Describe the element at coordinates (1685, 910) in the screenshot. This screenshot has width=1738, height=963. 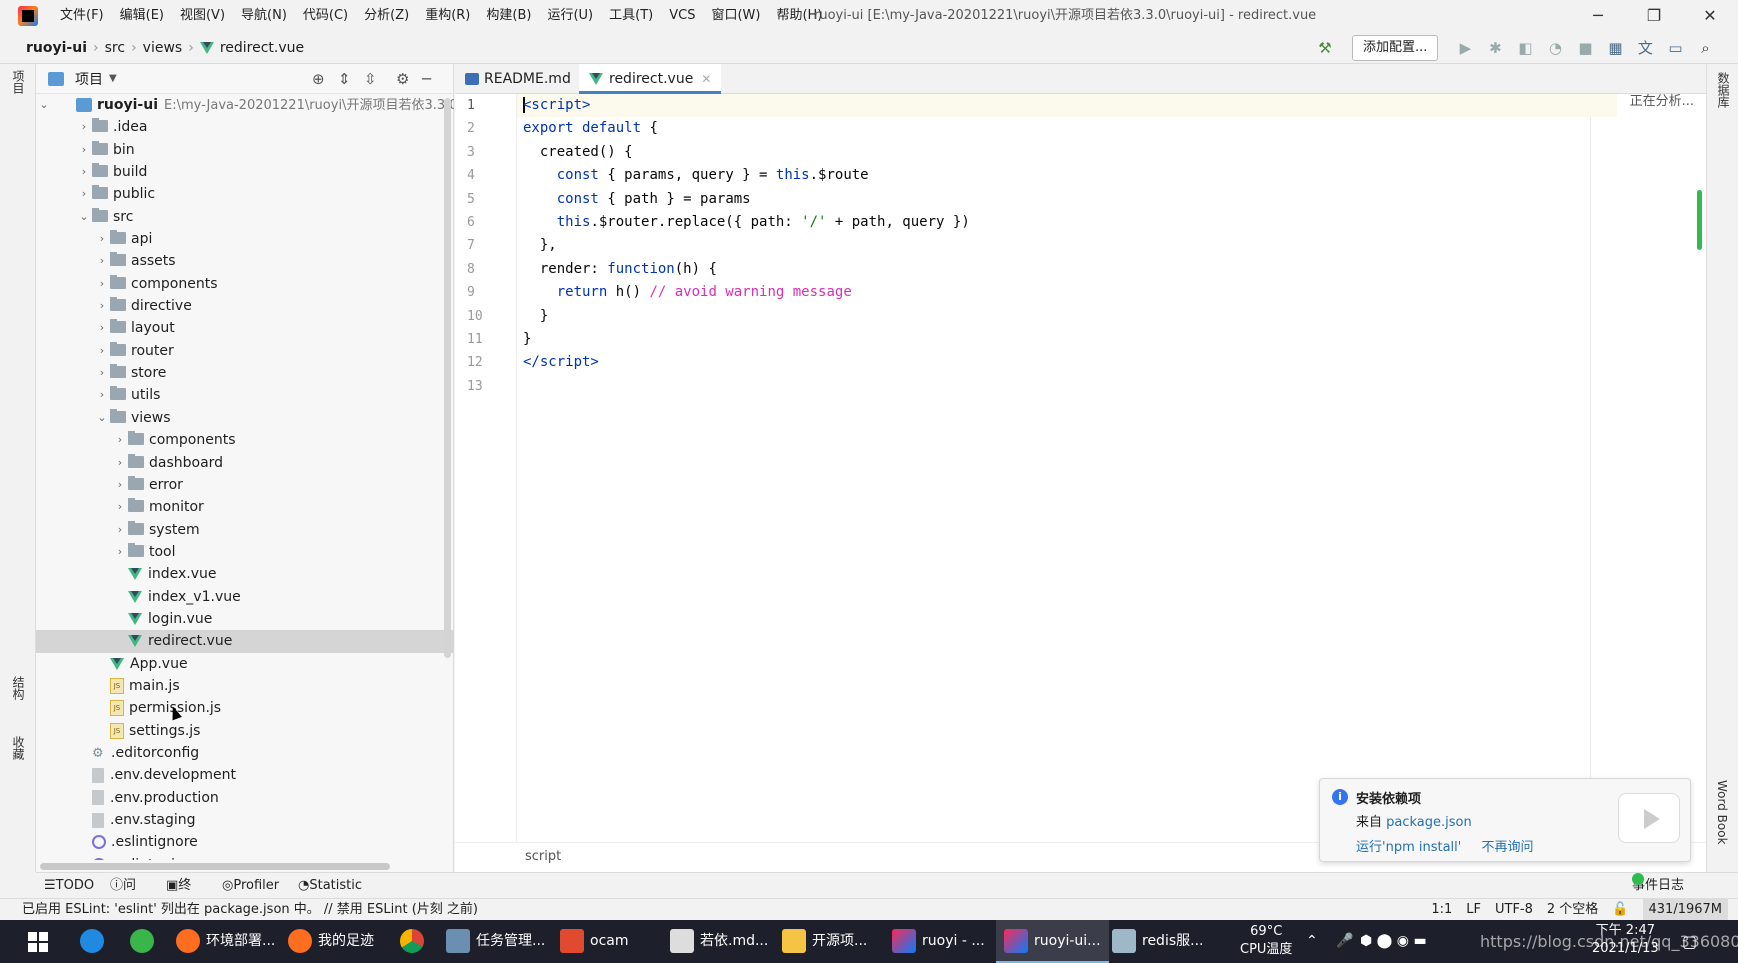
I see `memory-indicator: 431/1967M` at that location.